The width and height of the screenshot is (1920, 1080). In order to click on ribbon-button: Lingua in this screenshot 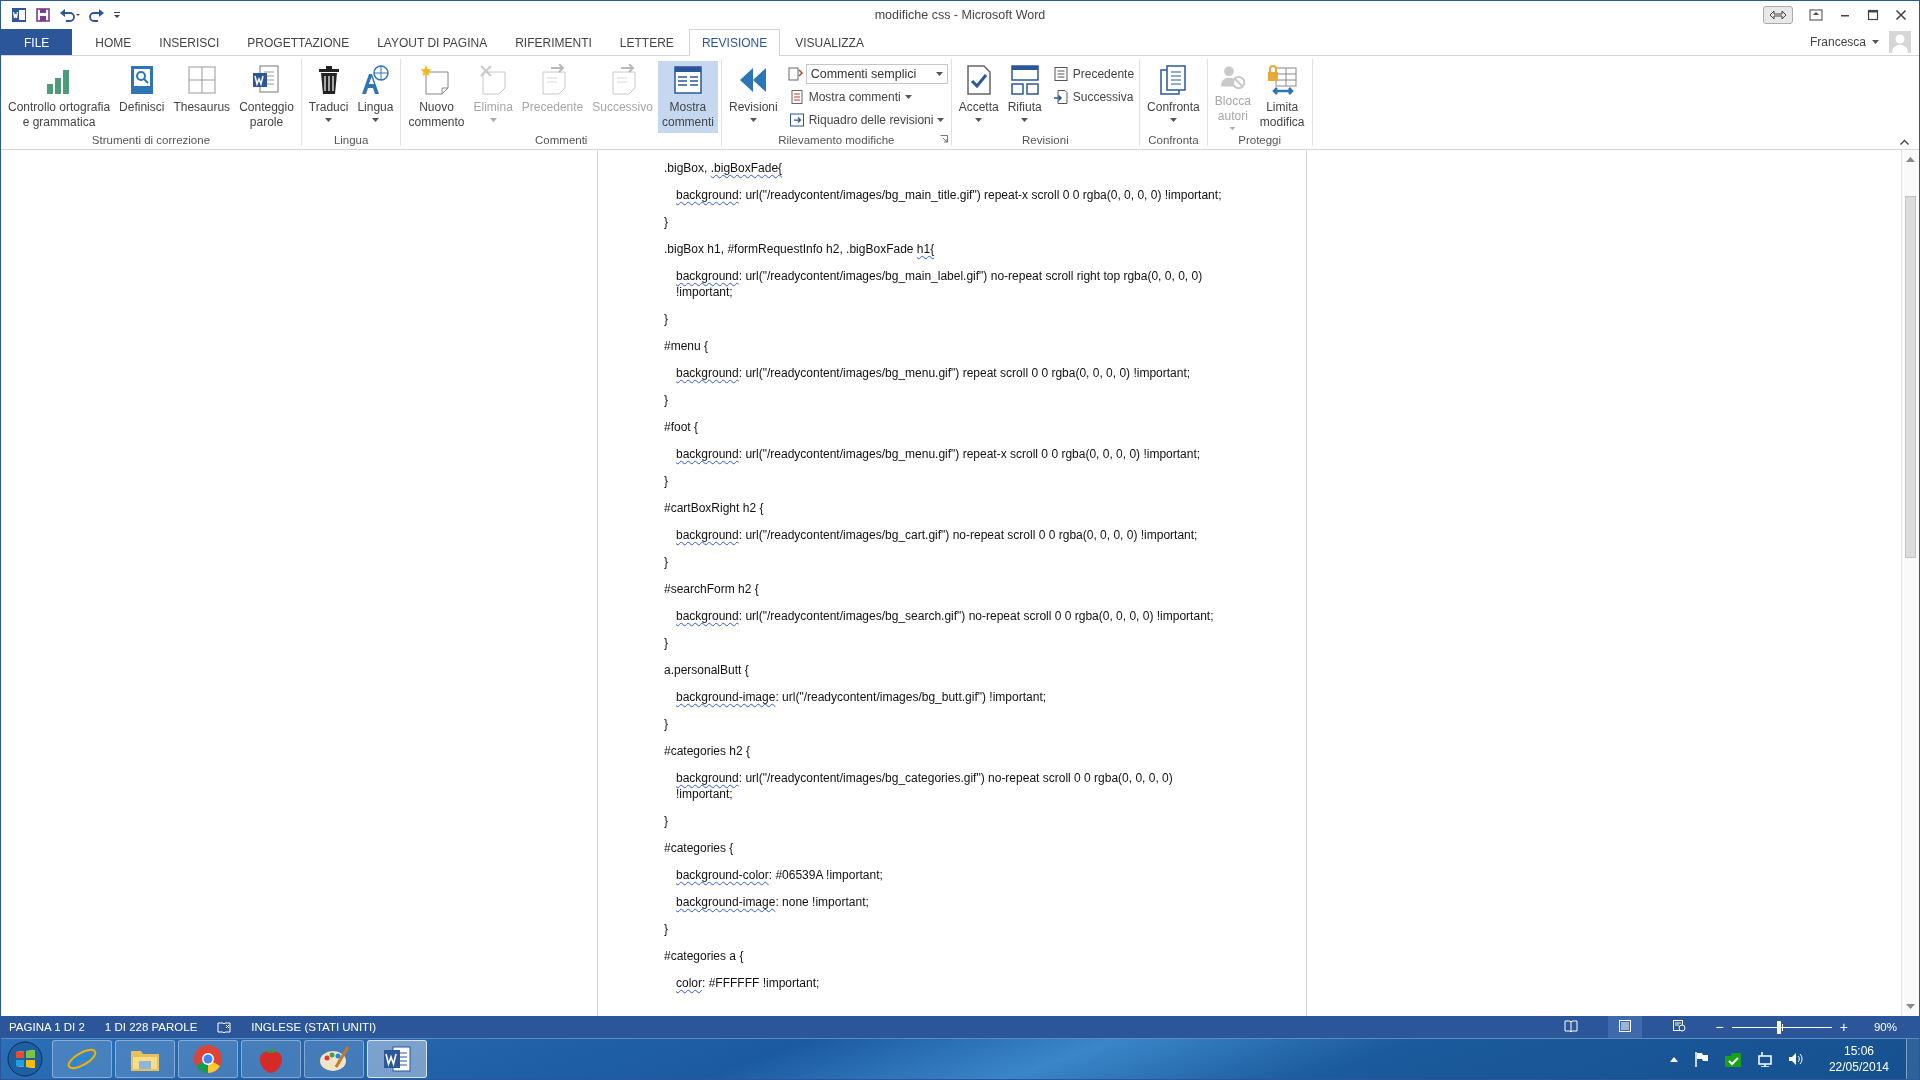, I will do `click(375, 97)`.